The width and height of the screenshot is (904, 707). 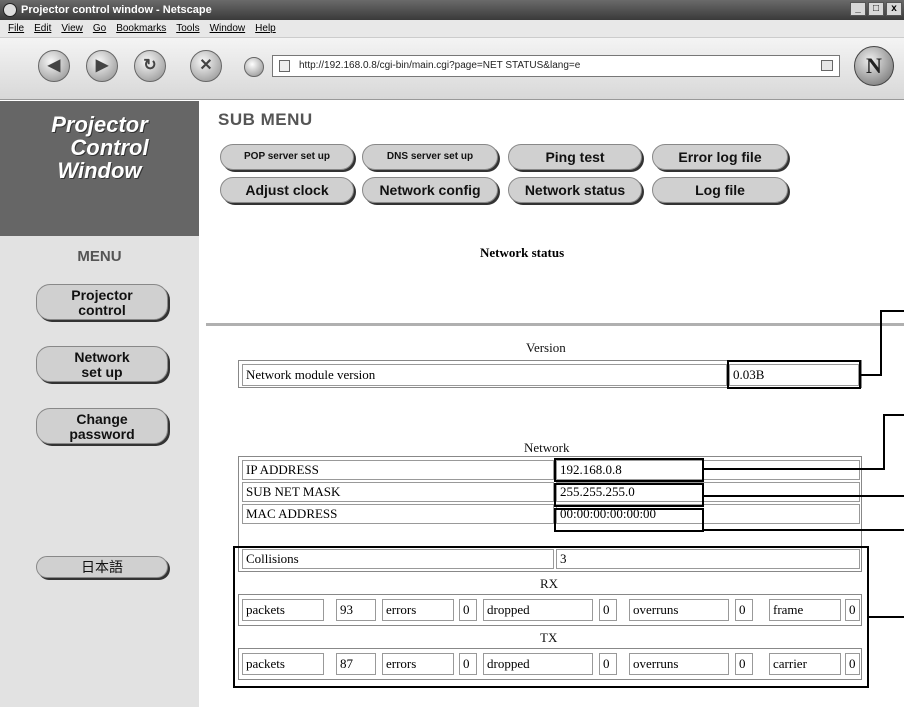 I want to click on maximize-button: □, so click(x=876, y=9).